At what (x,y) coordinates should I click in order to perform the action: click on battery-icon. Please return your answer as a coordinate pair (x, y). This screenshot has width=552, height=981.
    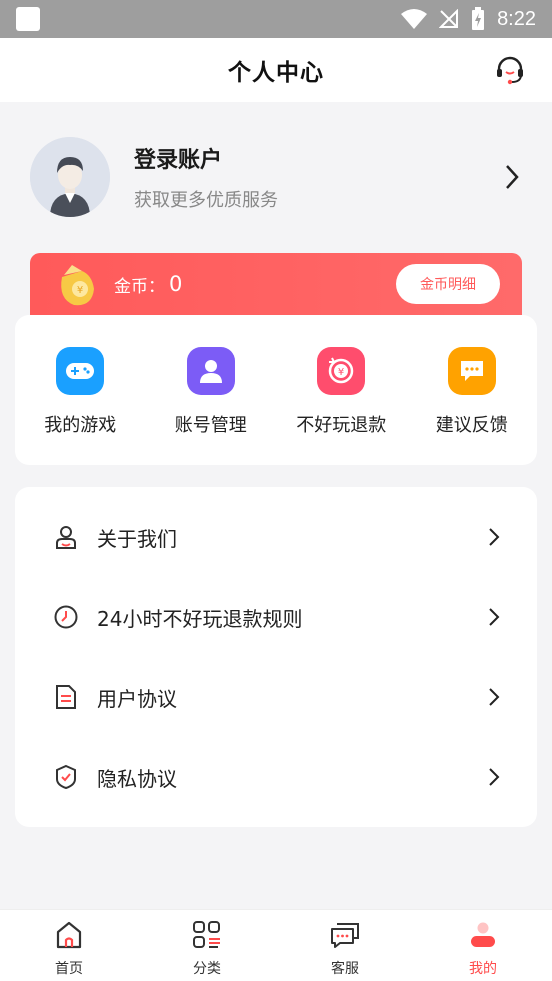
    Looking at the image, I should click on (478, 18).